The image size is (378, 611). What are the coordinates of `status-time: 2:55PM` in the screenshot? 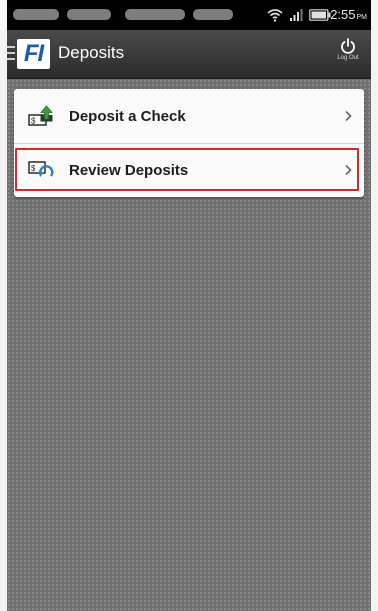 It's located at (348, 14).